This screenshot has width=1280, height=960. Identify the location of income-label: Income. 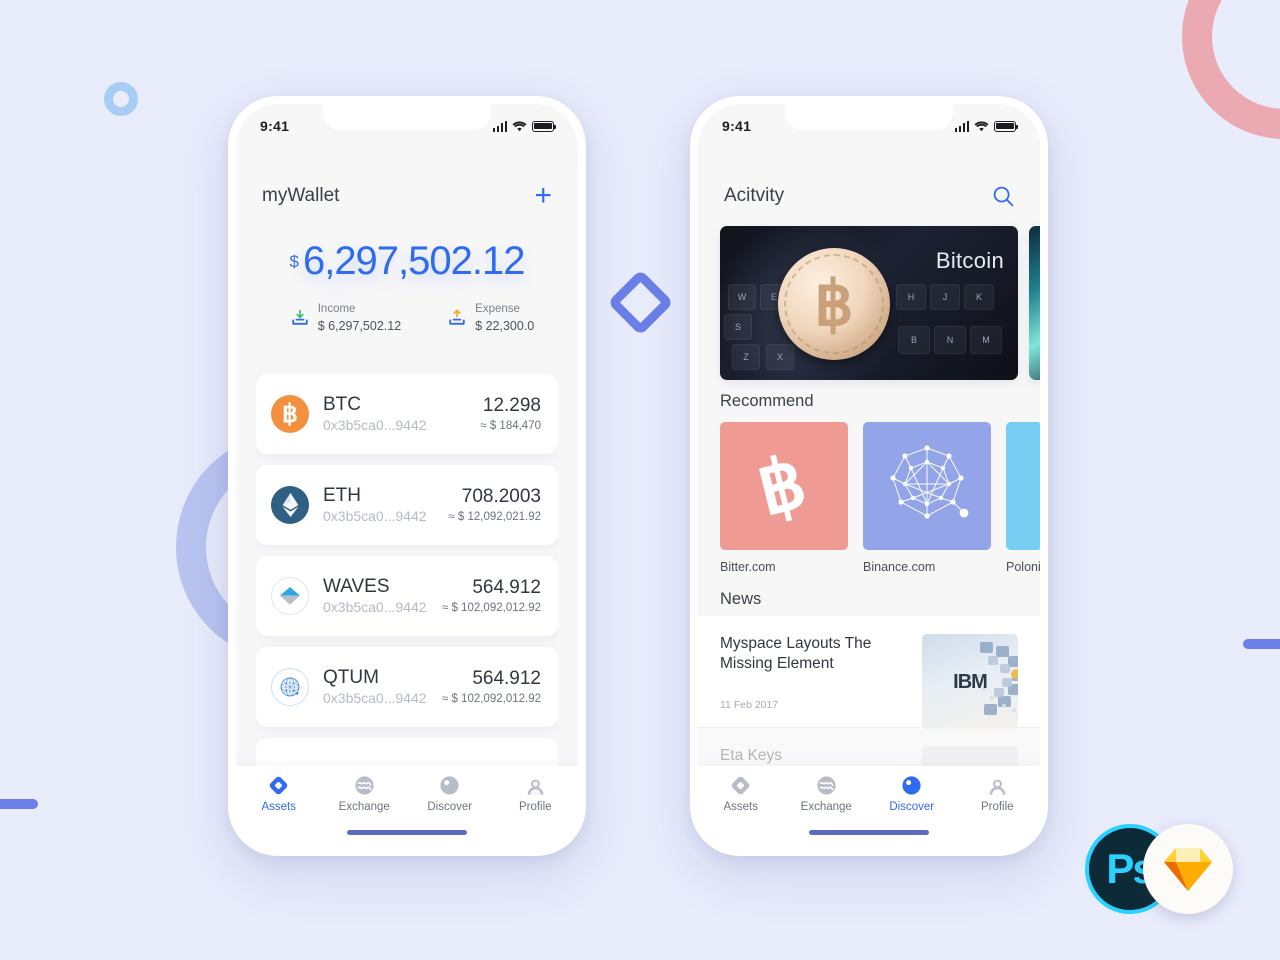
(336, 309).